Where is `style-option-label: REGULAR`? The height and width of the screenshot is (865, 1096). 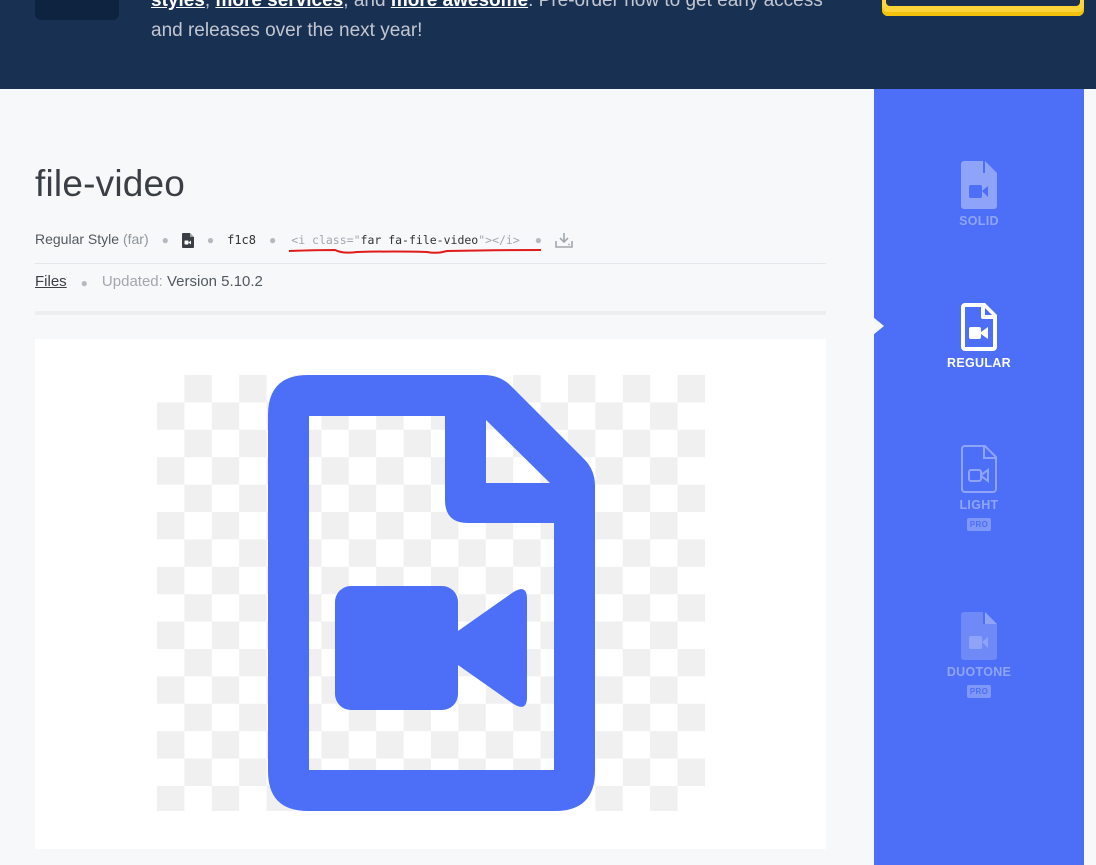 style-option-label: REGULAR is located at coordinates (979, 363).